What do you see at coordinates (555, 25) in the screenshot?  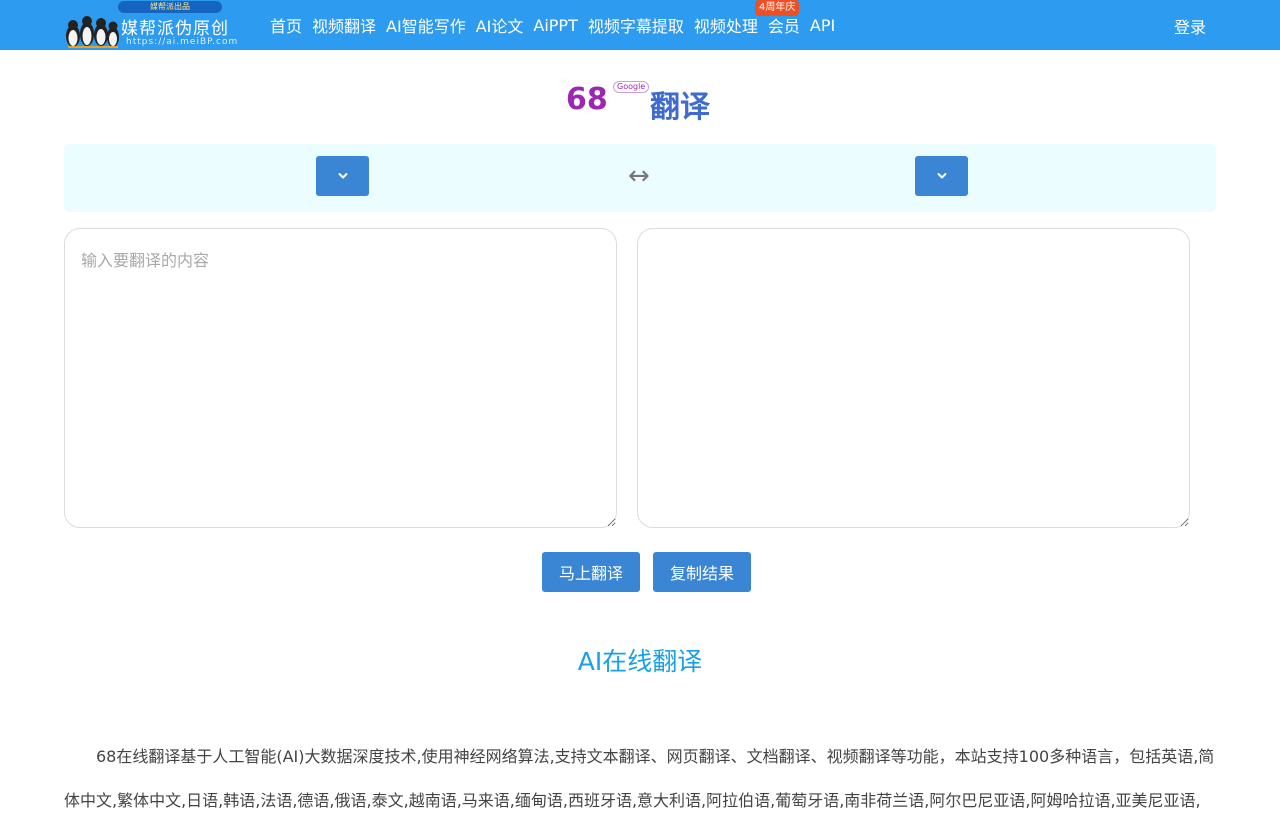 I see `nav-aippt: AiPPT` at bounding box center [555, 25].